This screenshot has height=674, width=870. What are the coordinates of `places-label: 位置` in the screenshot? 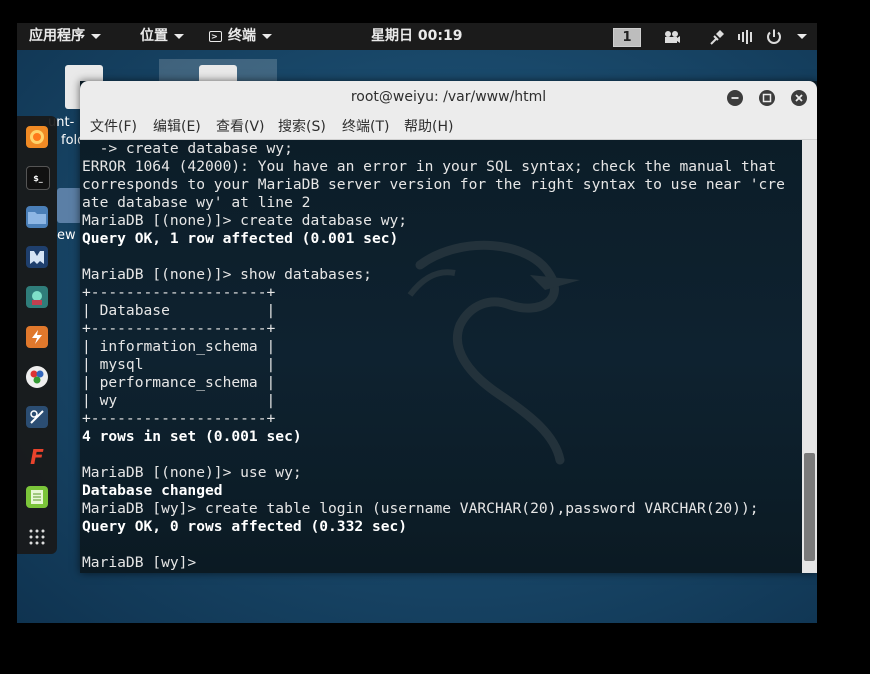 It's located at (154, 36).